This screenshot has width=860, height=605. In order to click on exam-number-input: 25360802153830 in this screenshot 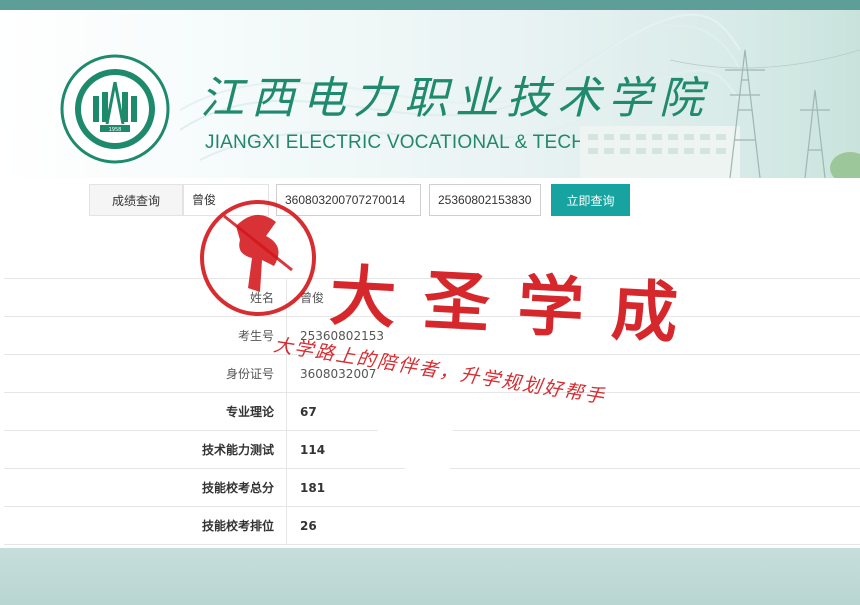, I will do `click(485, 200)`.